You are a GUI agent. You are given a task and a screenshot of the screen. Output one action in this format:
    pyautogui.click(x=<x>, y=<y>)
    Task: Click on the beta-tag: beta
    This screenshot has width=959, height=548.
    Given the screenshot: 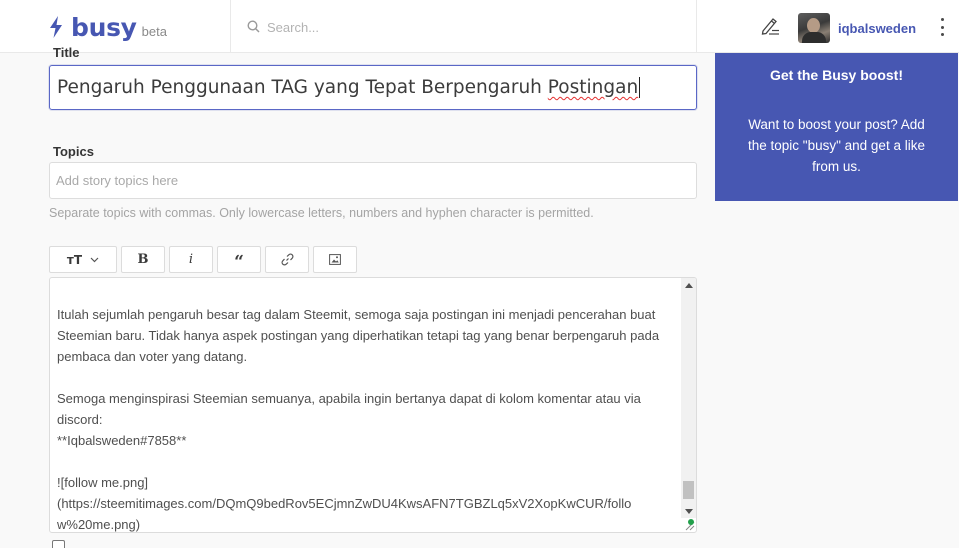 What is the action you would take?
    pyautogui.click(x=154, y=31)
    